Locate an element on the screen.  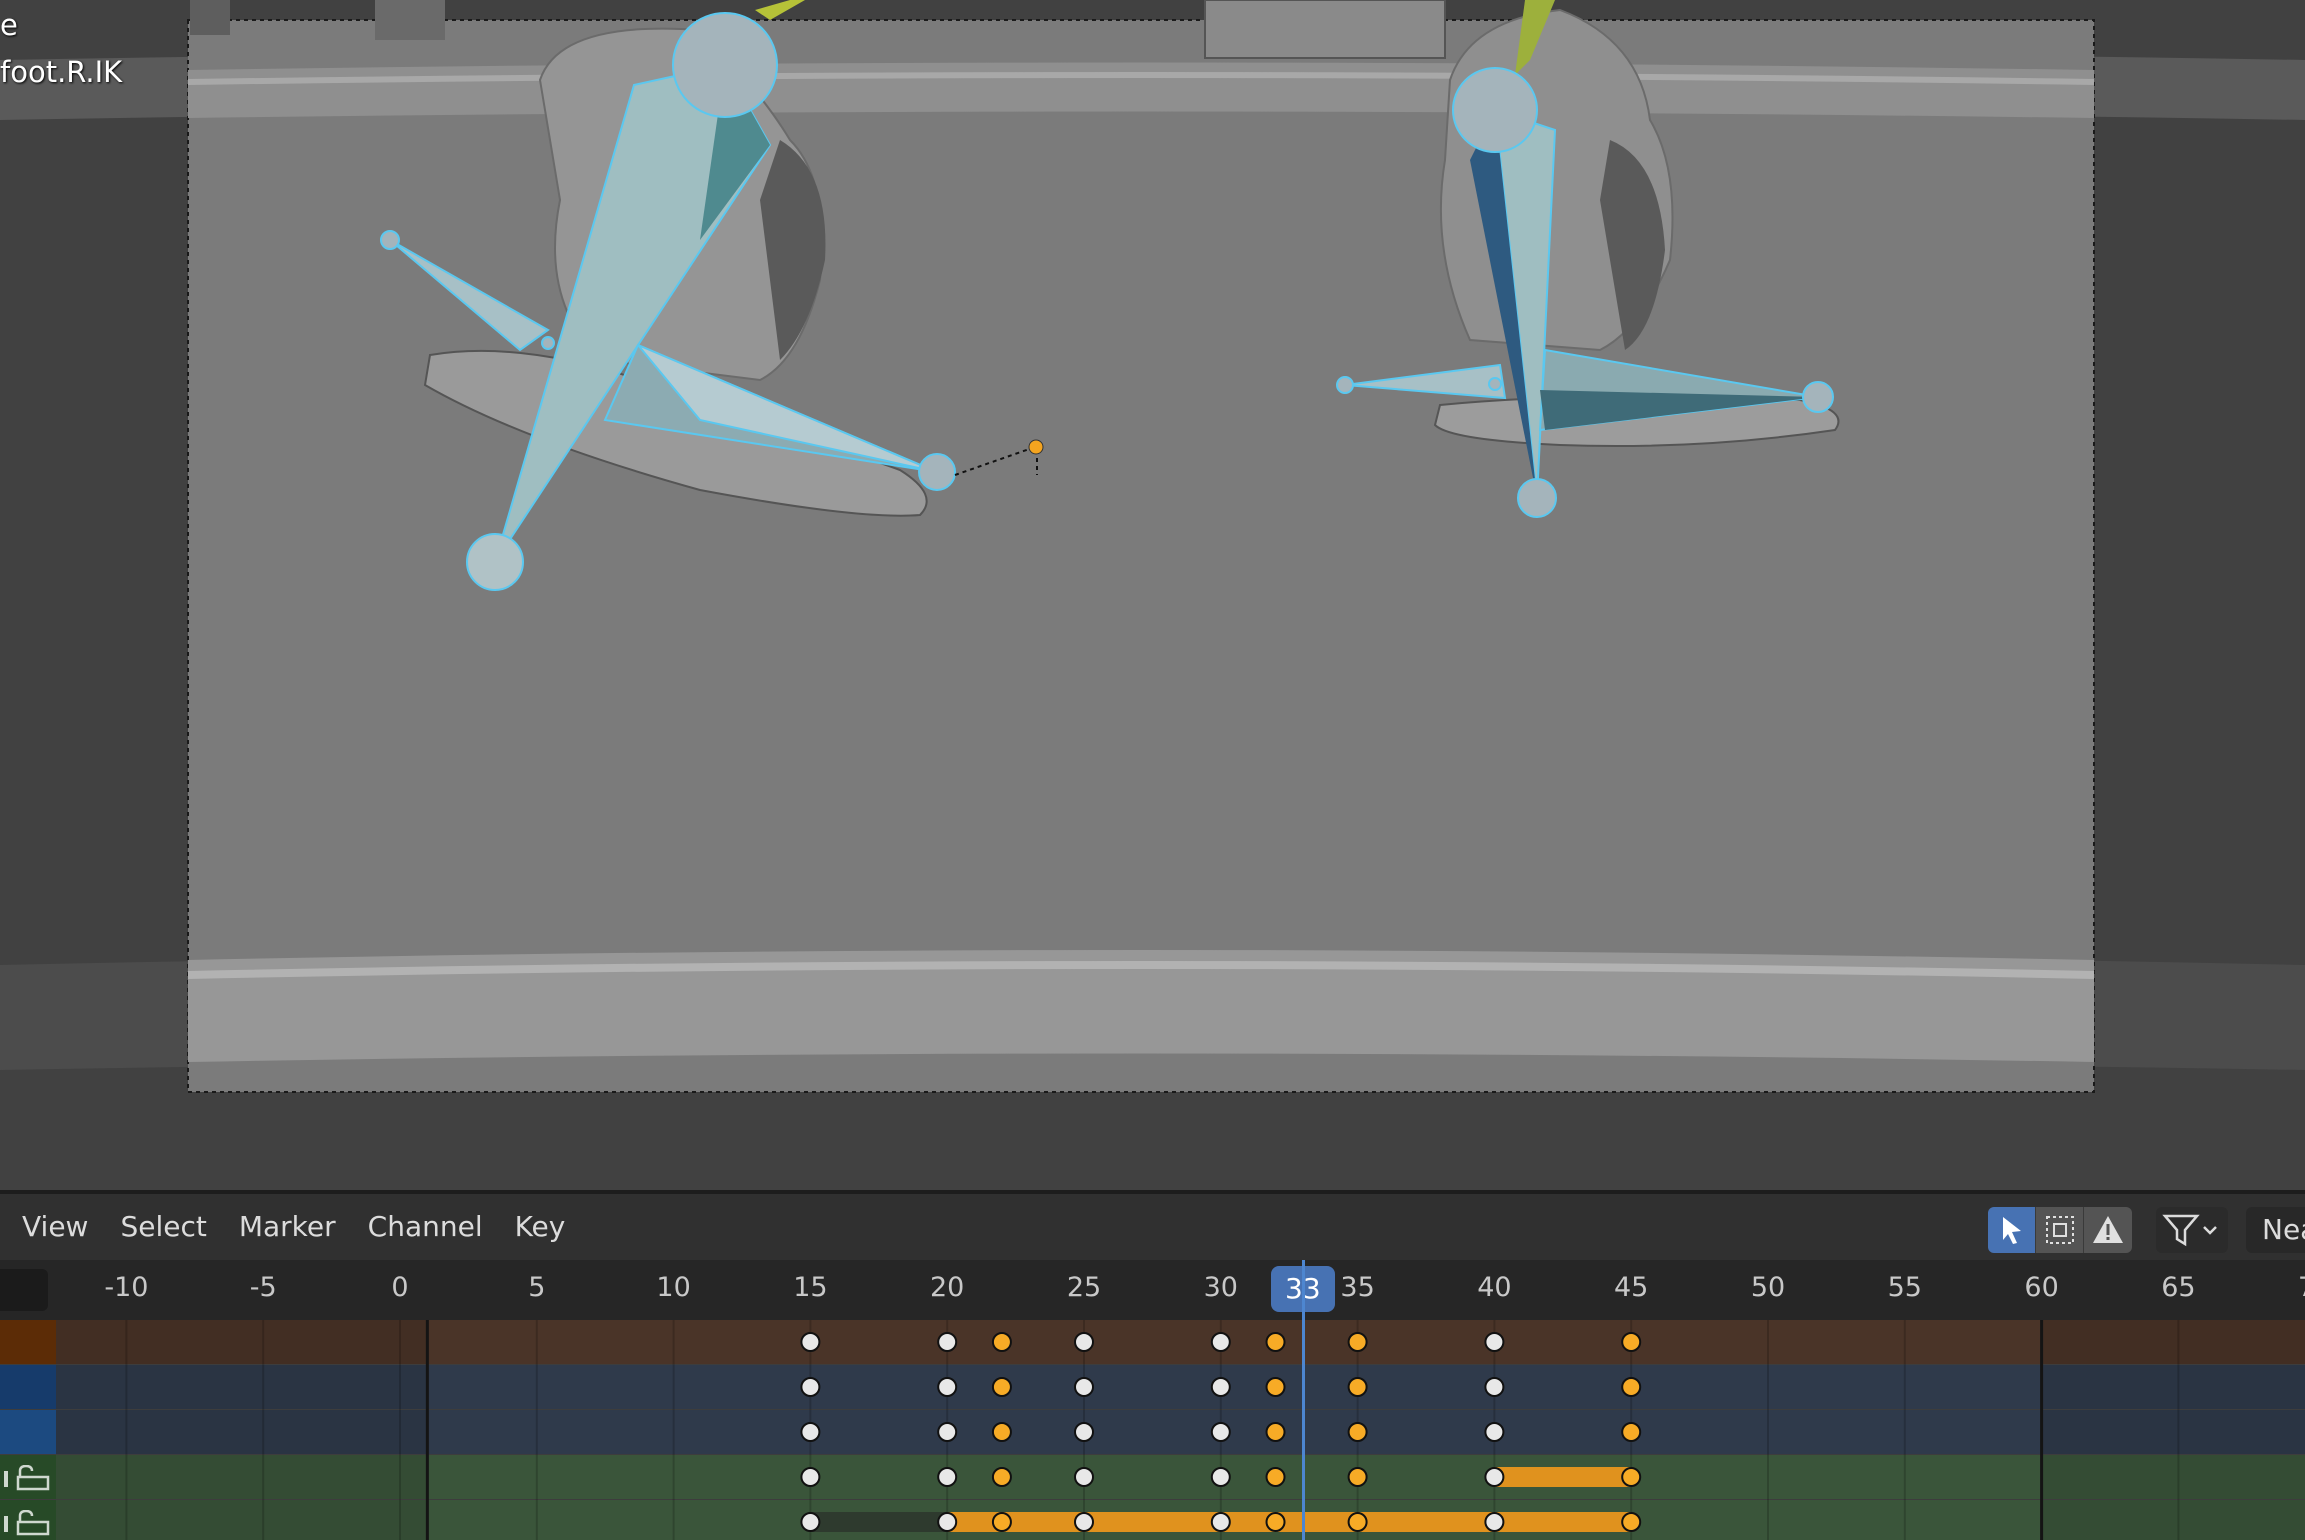
filter-funnel-icon is located at coordinates (2192, 1230).